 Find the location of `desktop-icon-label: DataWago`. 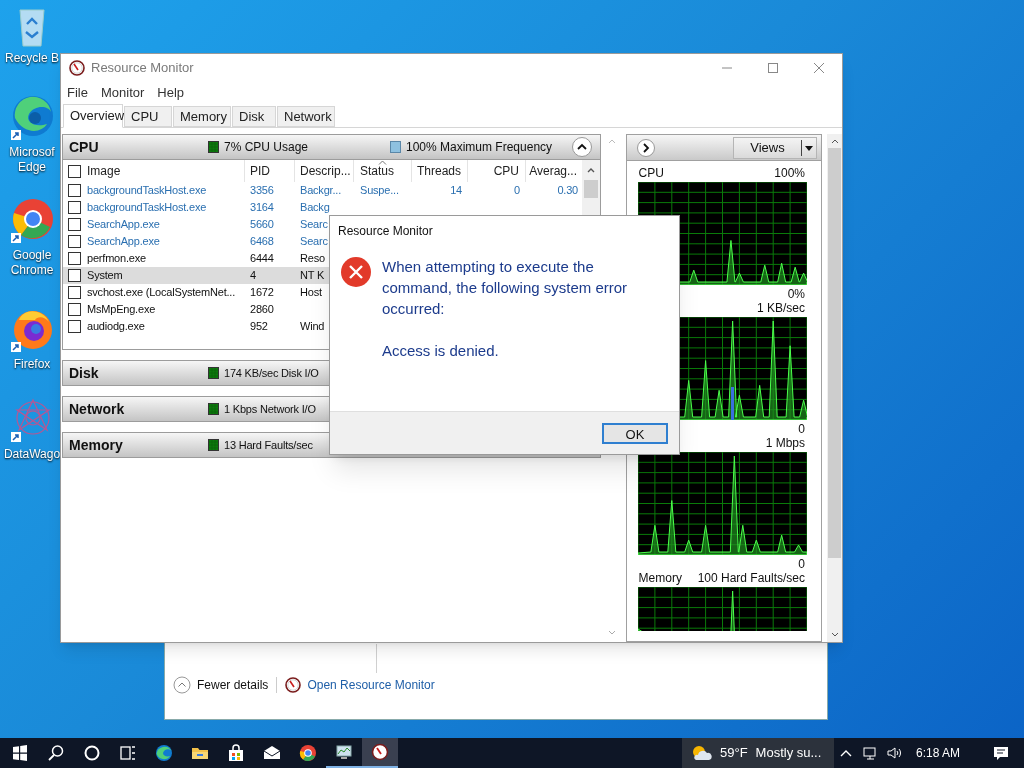

desktop-icon-label: DataWago is located at coordinates (32, 454).